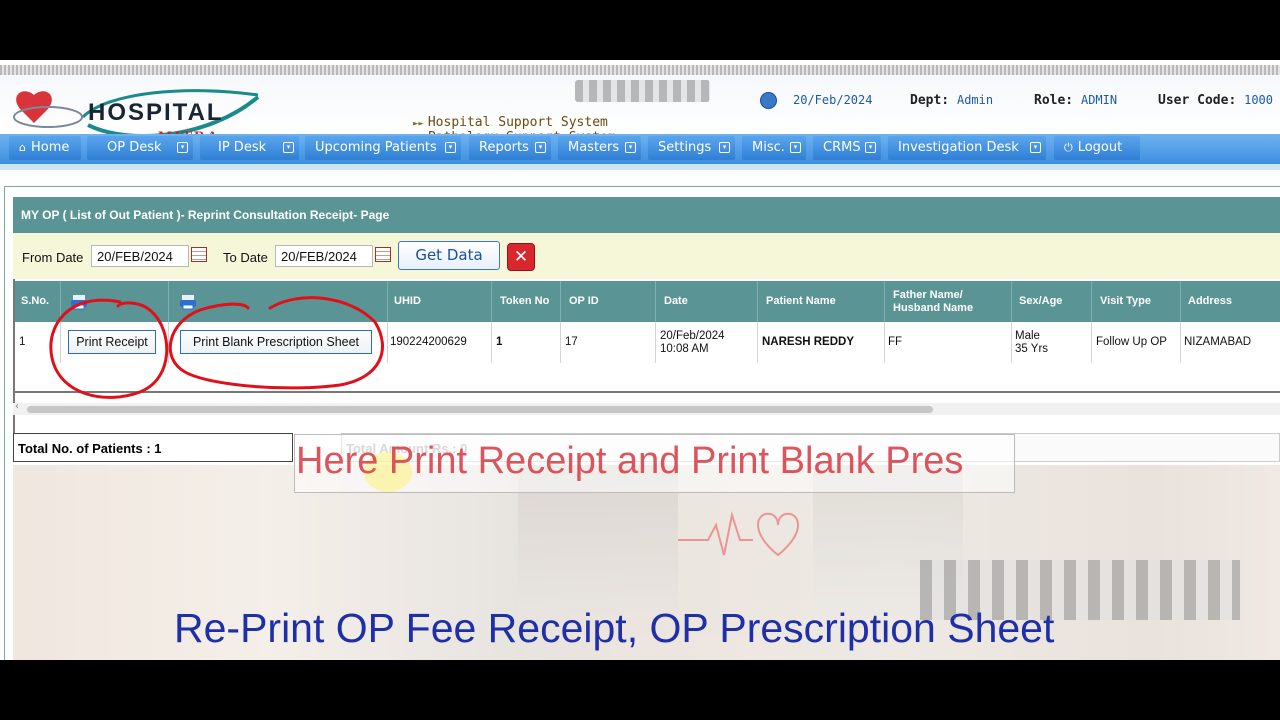  I want to click on nav-upcoming-patients: Upcoming Patients ▾, so click(383, 148).